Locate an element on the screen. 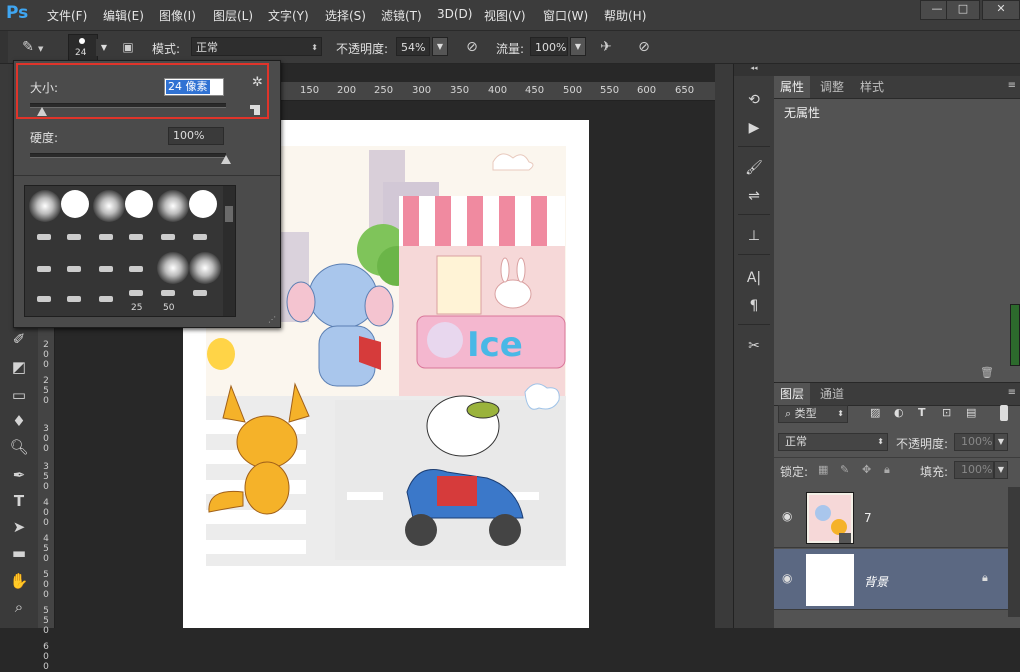 The image size is (1020, 672). filter-smartobject-icon: ▤ is located at coordinates (971, 412).